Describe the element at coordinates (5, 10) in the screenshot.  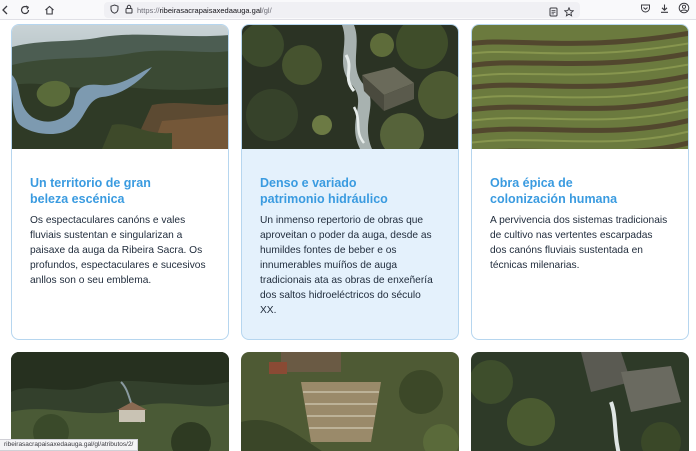
I see `back-arrow-icon` at that location.